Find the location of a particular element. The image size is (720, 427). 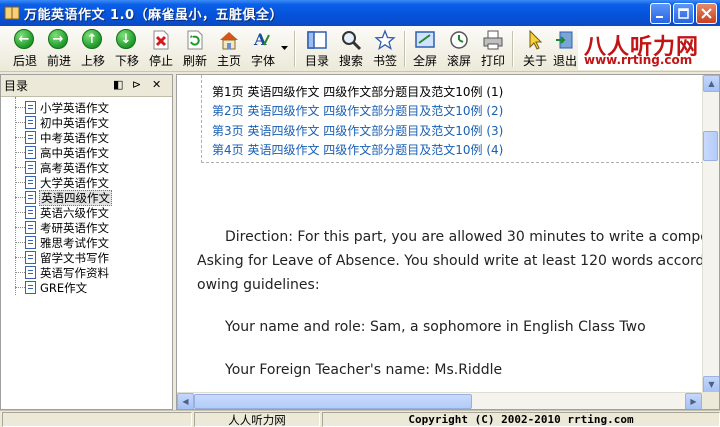

bookmark-icon is located at coordinates (385, 39).